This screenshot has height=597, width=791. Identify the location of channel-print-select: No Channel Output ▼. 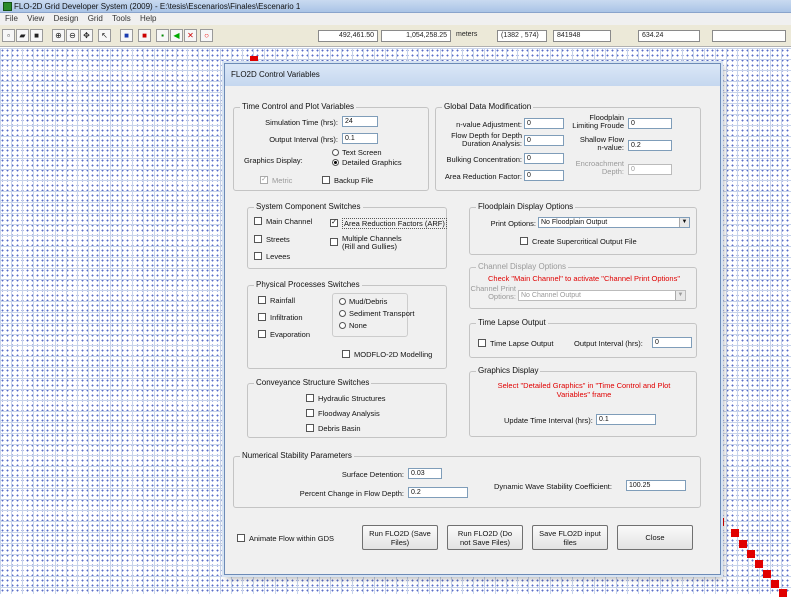
(602, 295).